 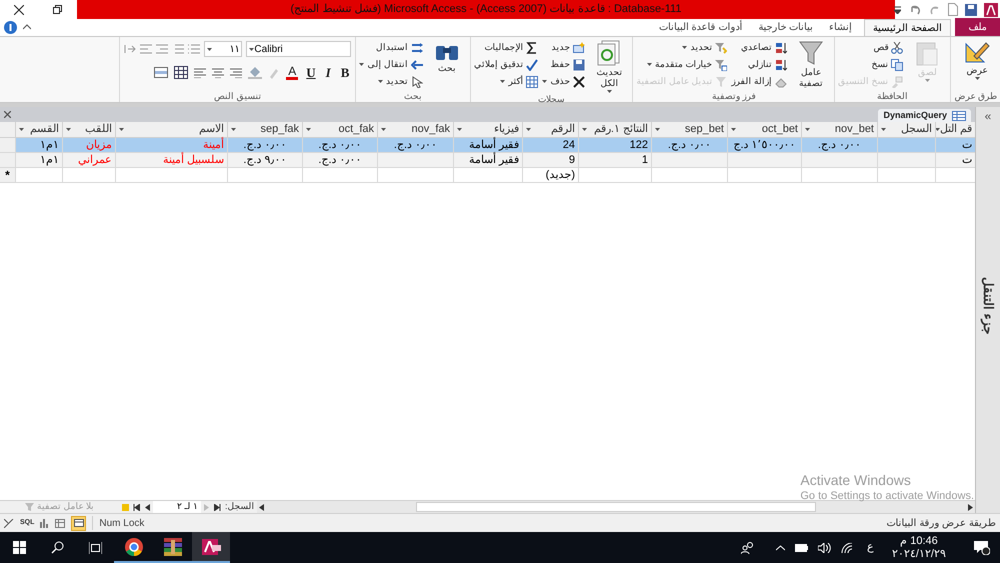 I want to click on datasheet-view-button, so click(x=78, y=523).